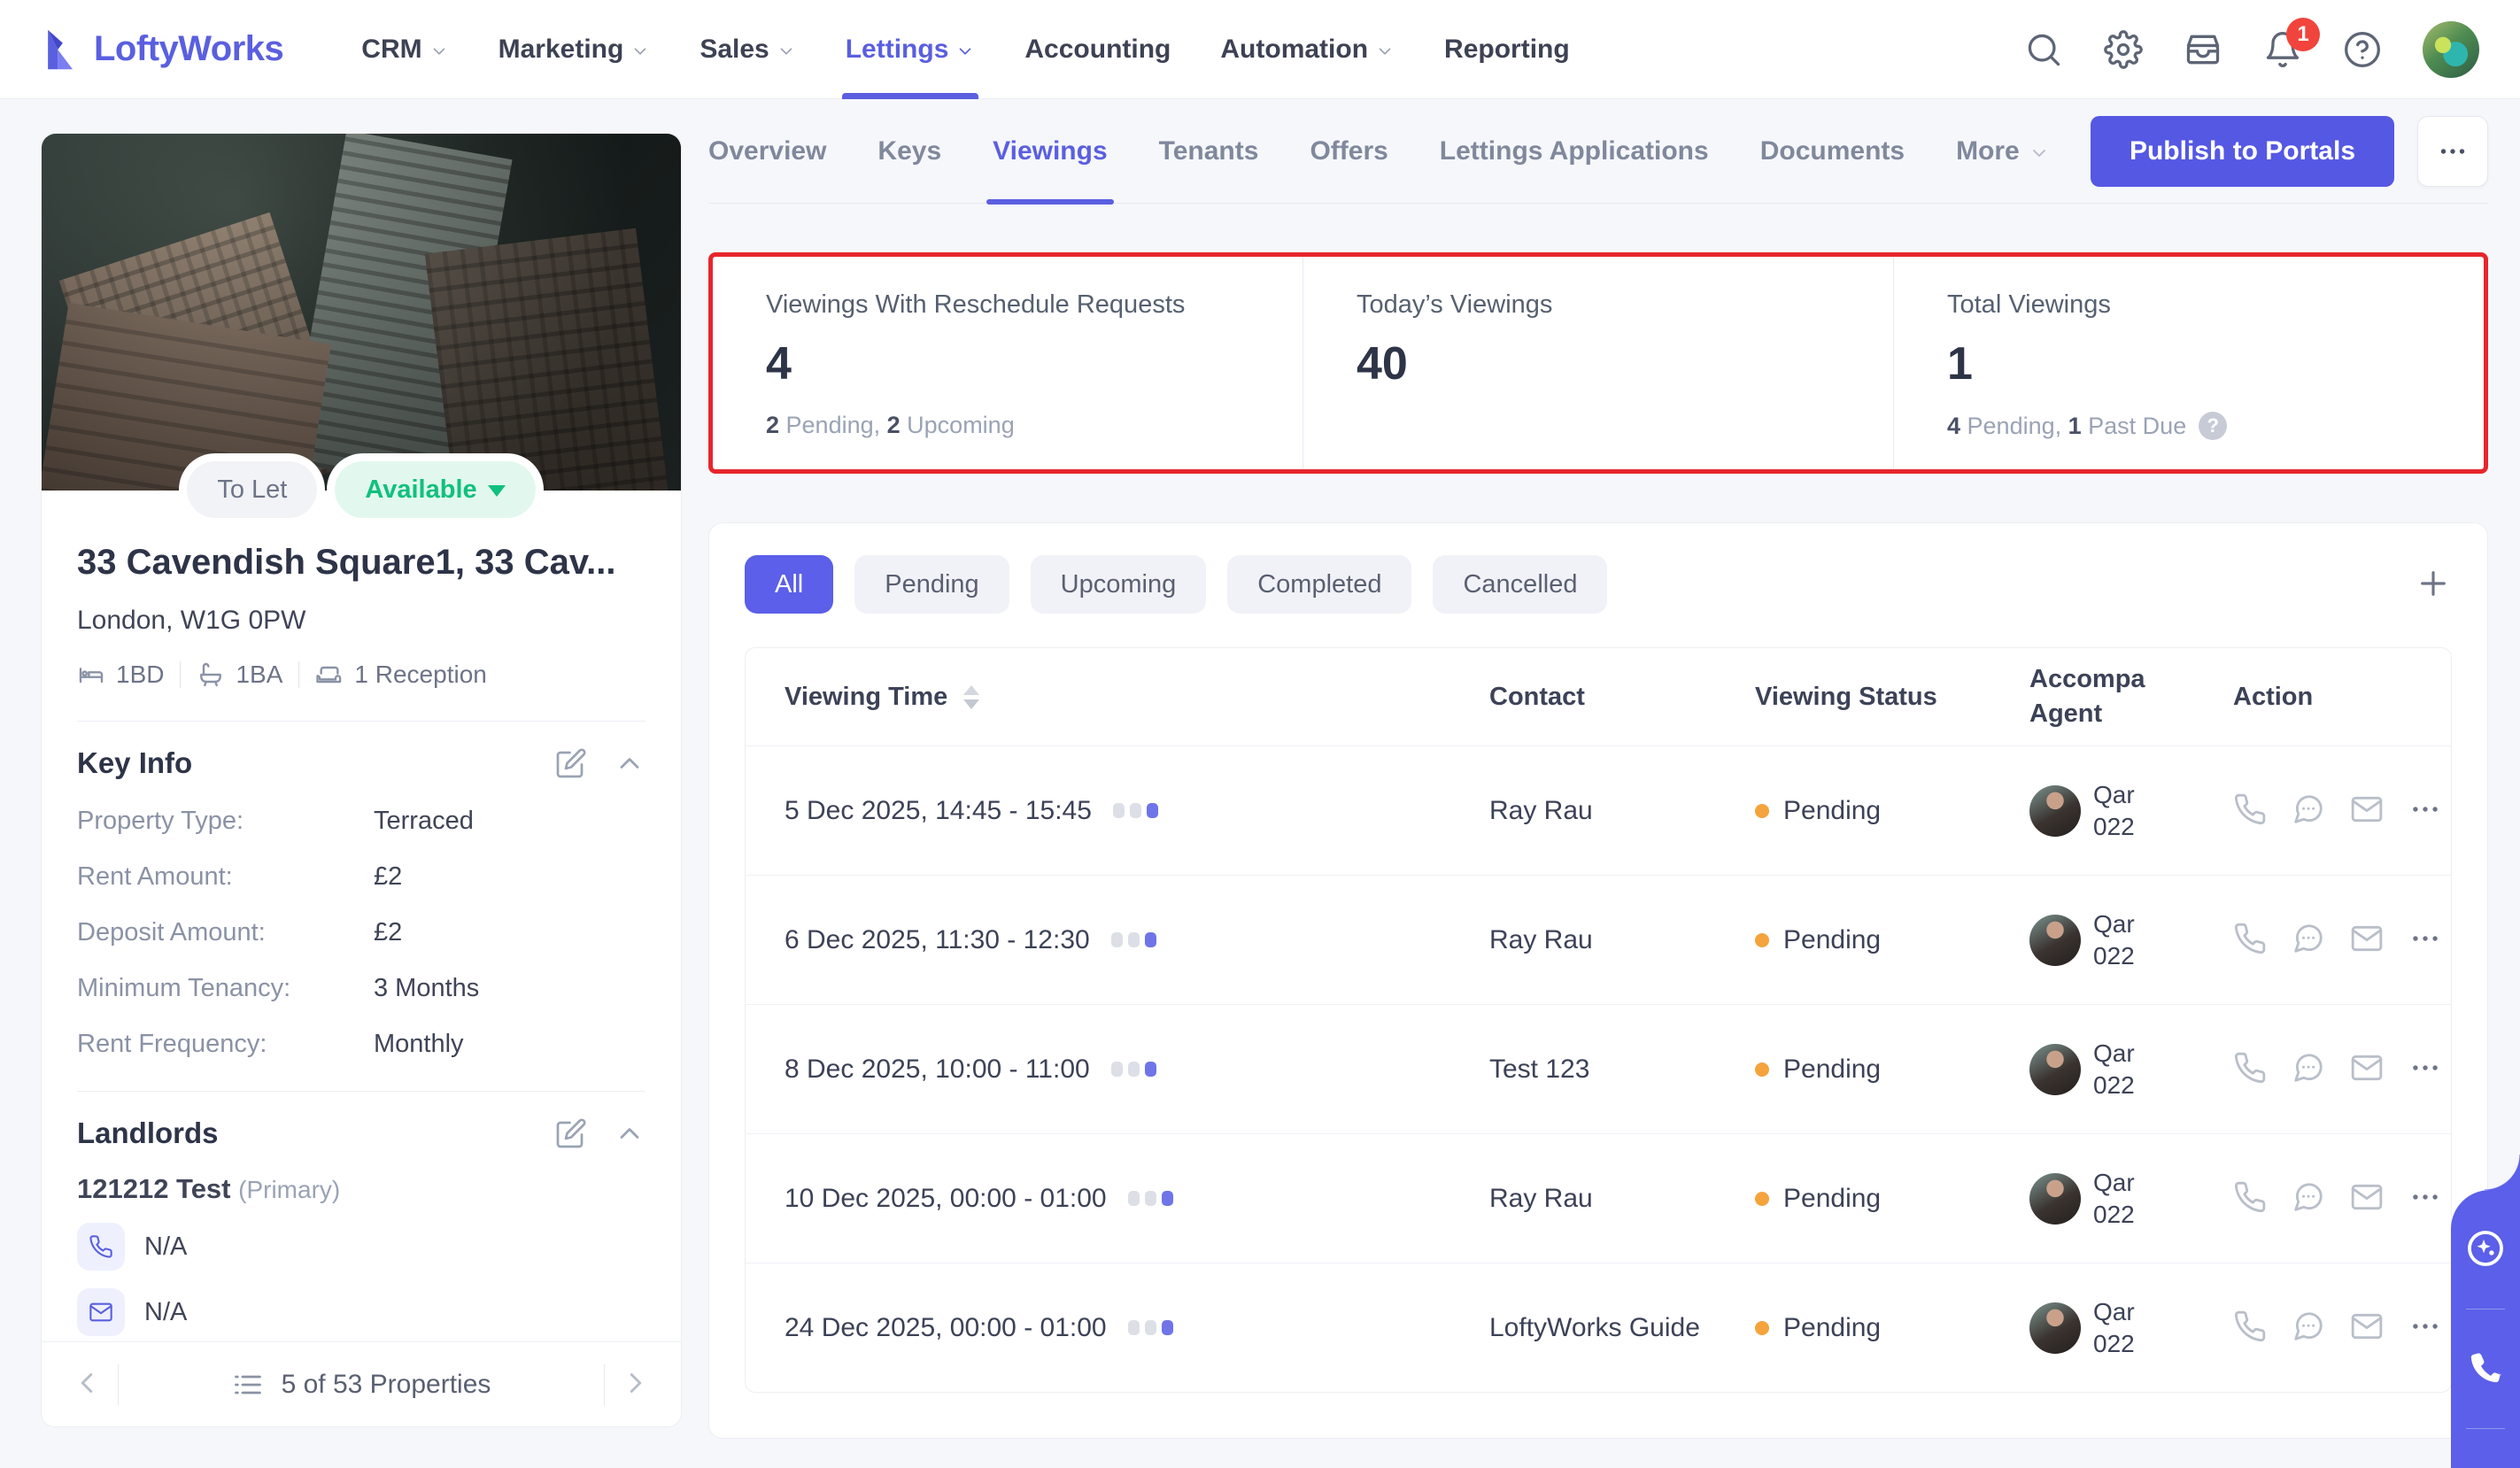 The image size is (2520, 1468). I want to click on menu-accounting-label: Accounting, so click(1097, 49).